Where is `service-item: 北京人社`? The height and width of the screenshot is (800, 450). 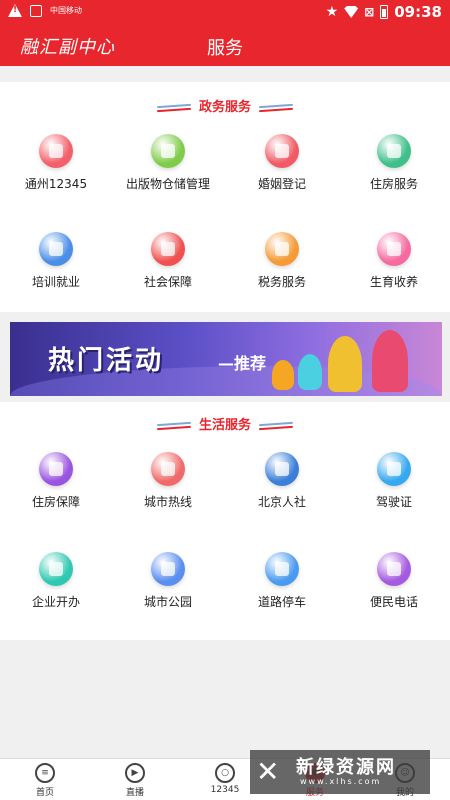 service-item: 北京人社 is located at coordinates (282, 481).